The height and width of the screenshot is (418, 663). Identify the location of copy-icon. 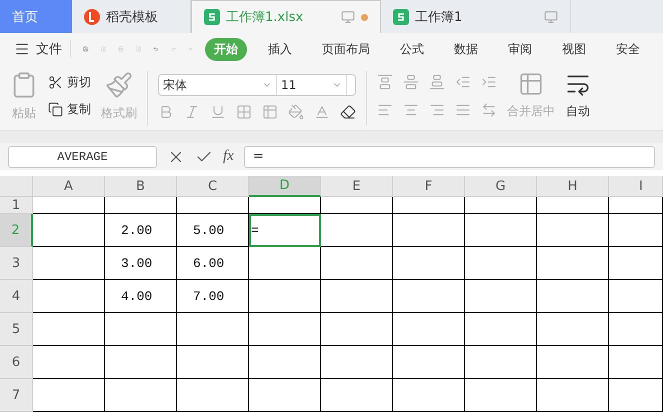
(55, 109).